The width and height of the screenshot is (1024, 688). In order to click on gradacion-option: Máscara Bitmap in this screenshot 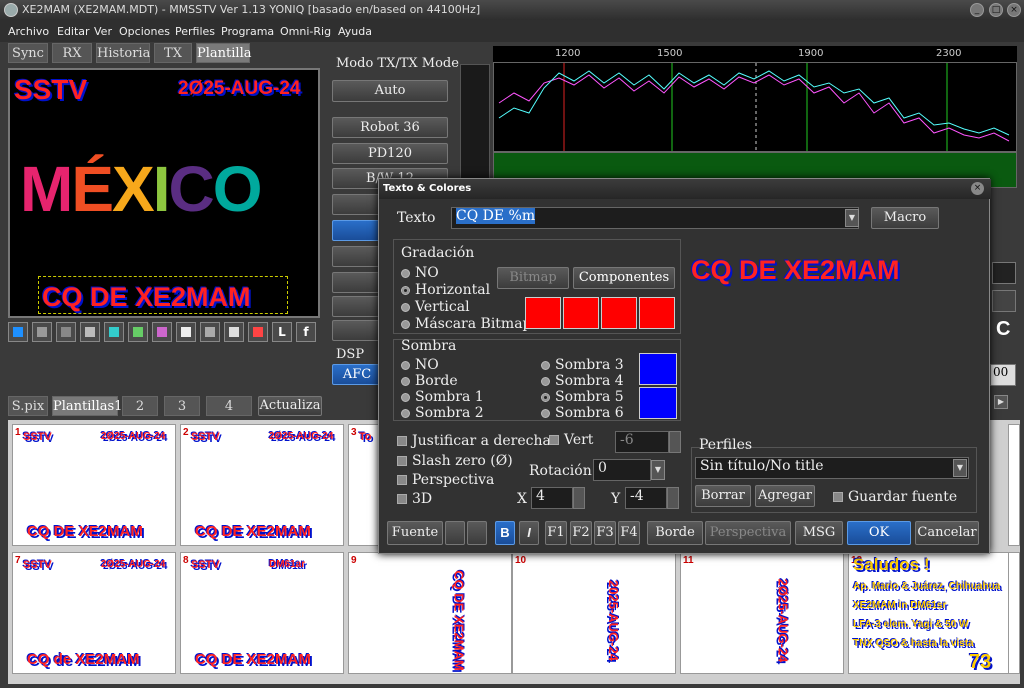, I will do `click(466, 324)`.